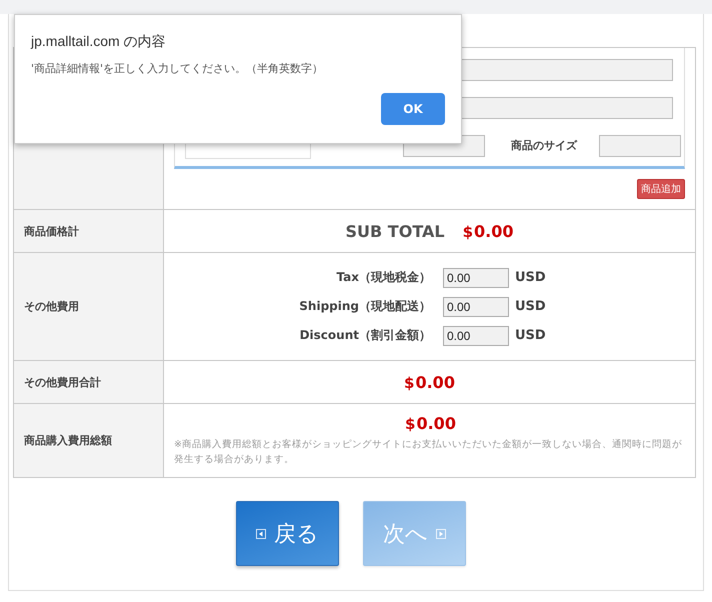 The image size is (712, 602). What do you see at coordinates (413, 109) in the screenshot?
I see `ok-button: OK` at bounding box center [413, 109].